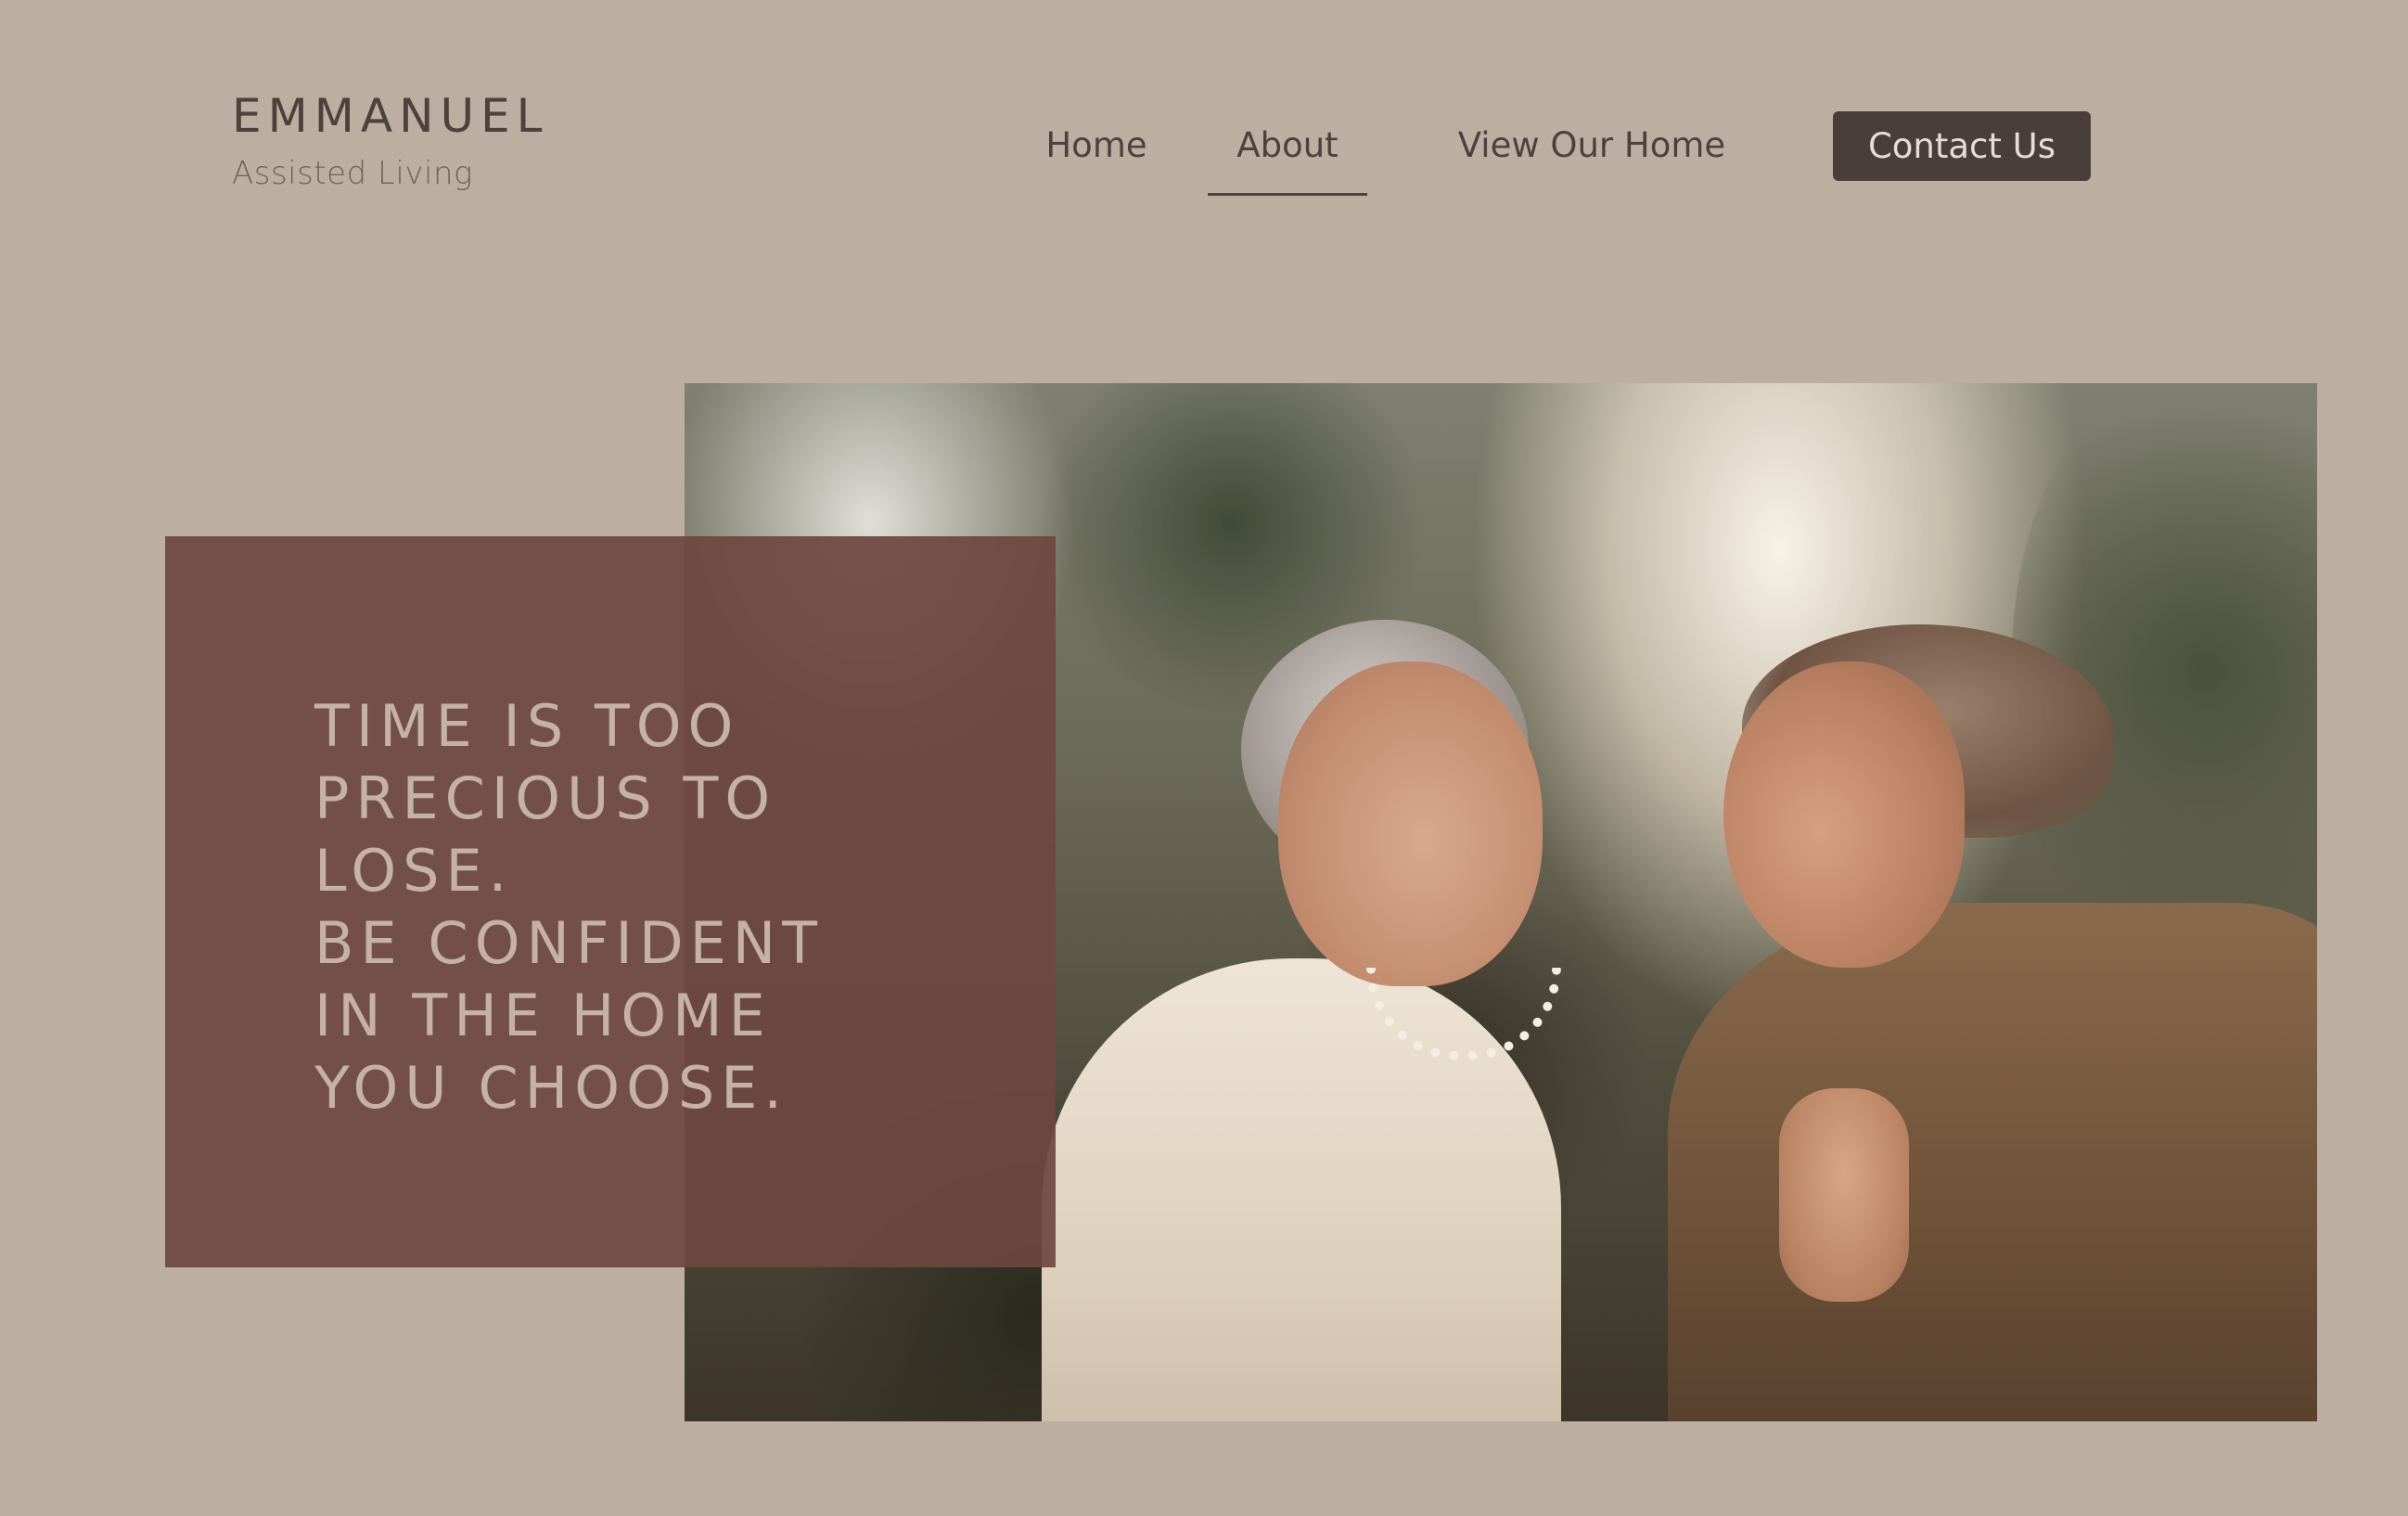  What do you see at coordinates (1410, 824) in the screenshot?
I see `photo-elder-face` at bounding box center [1410, 824].